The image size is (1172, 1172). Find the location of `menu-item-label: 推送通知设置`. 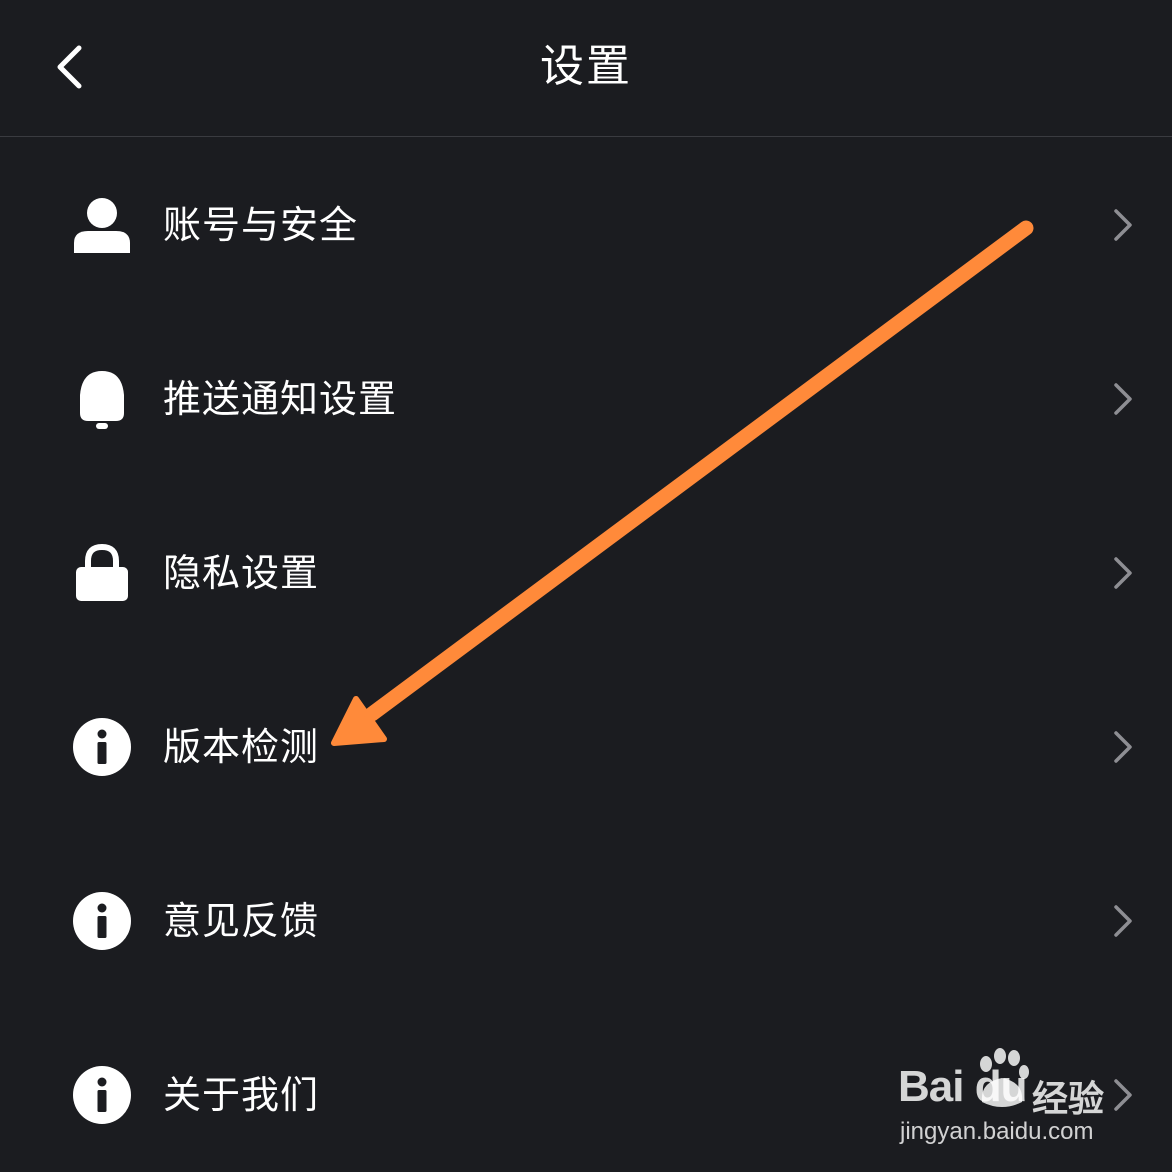

menu-item-label: 推送通知设置 is located at coordinates (280, 399).